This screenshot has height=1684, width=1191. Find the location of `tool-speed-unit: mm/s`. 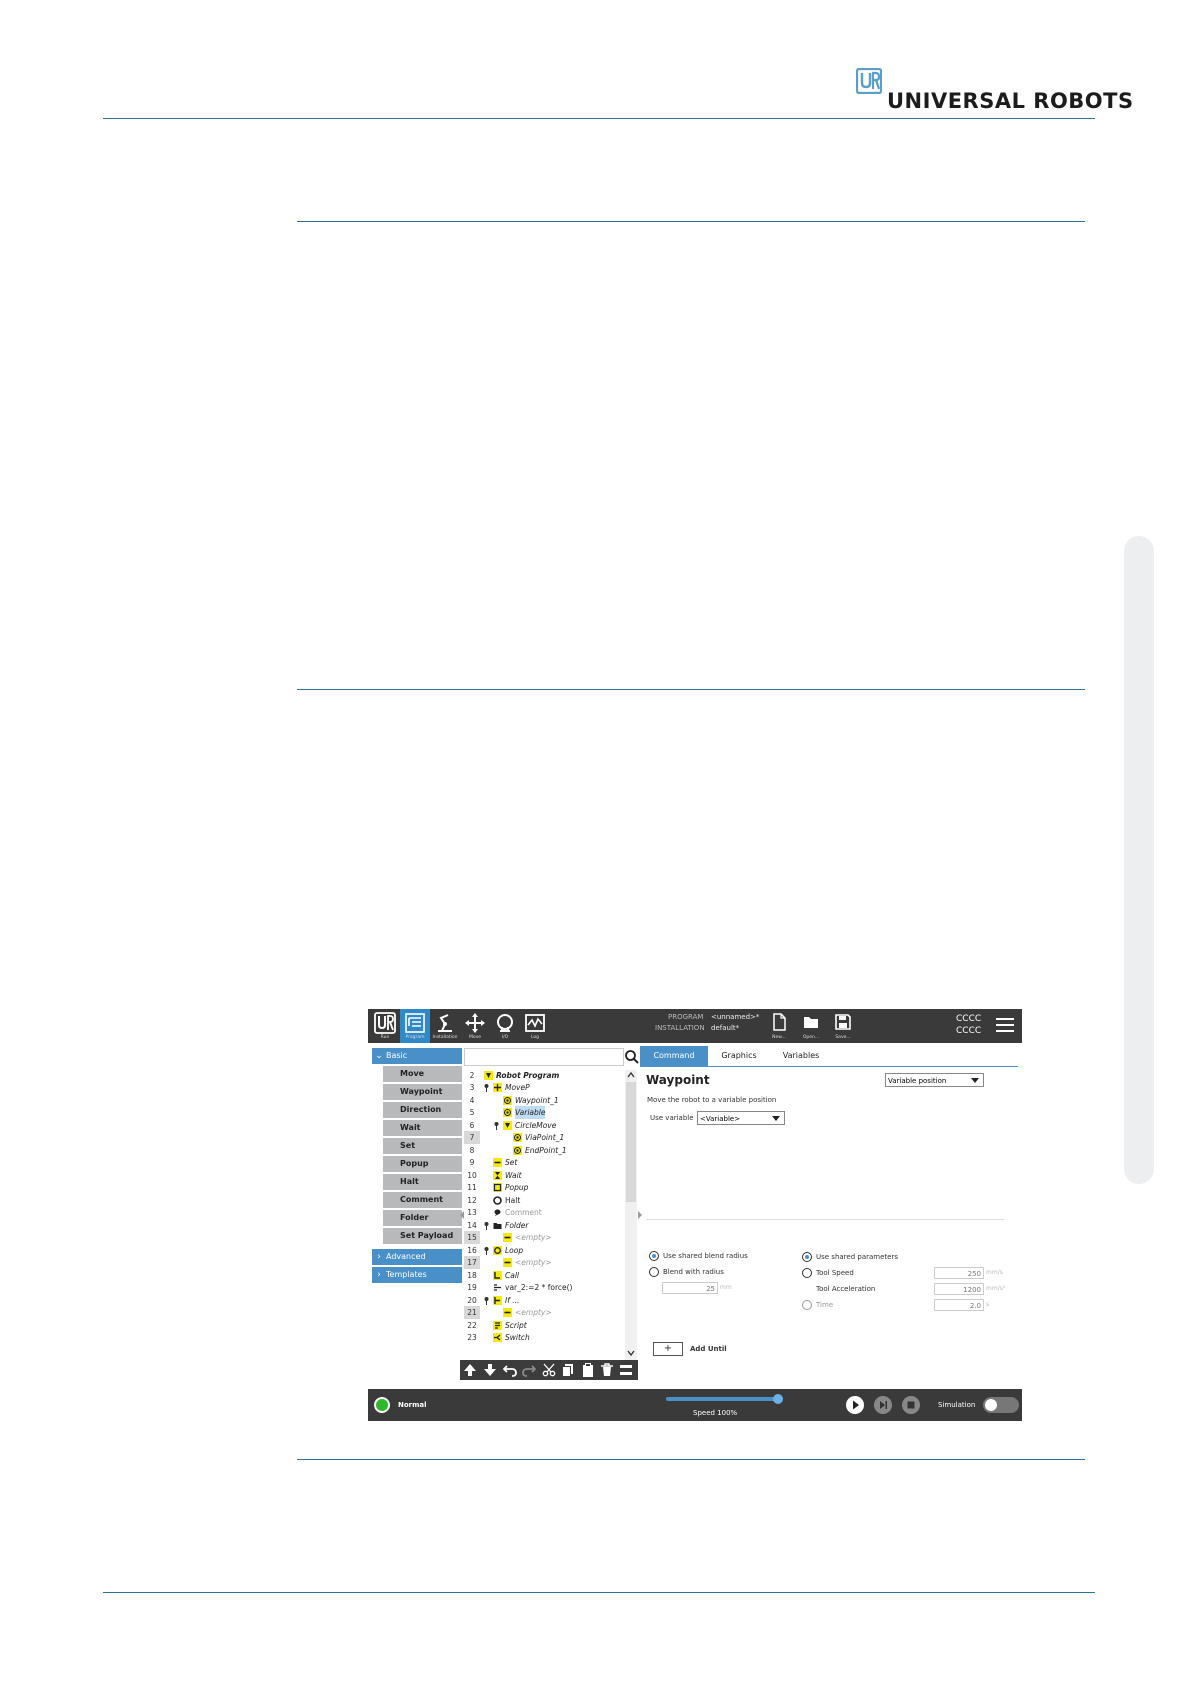

tool-speed-unit: mm/s is located at coordinates (994, 1272).